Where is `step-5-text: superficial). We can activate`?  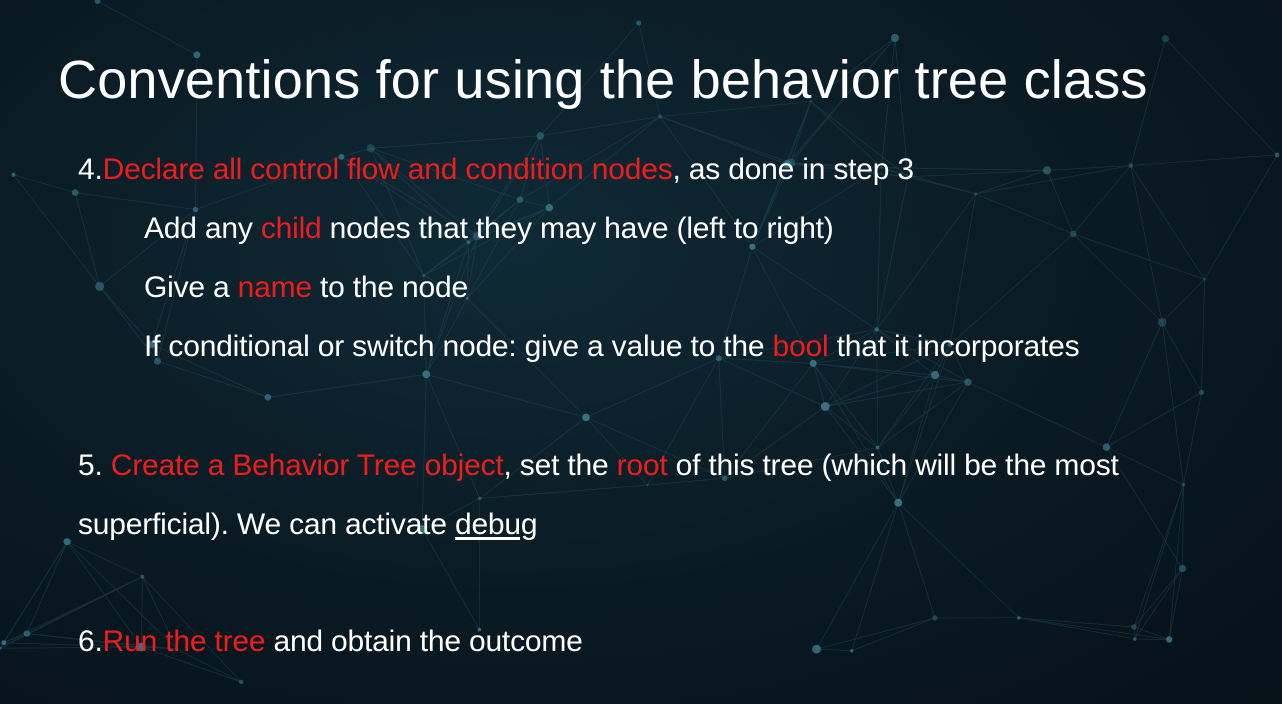
step-5-text: superficial). We can activate is located at coordinates (266, 524).